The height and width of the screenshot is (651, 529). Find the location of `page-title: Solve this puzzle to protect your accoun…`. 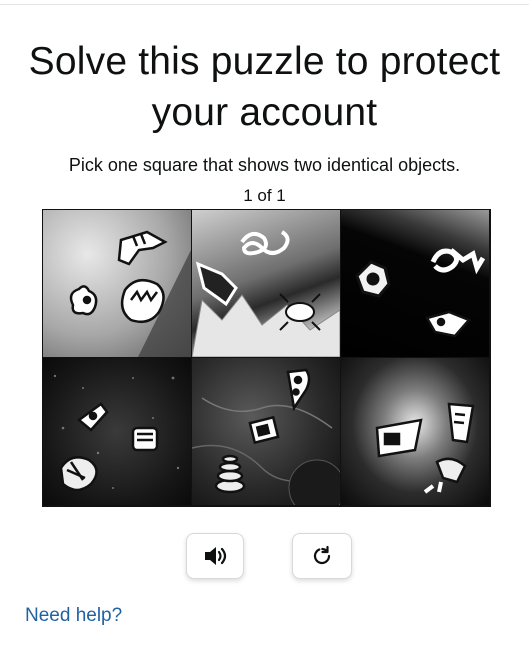

page-title: Solve this puzzle to protect your accoun… is located at coordinates (264, 87).